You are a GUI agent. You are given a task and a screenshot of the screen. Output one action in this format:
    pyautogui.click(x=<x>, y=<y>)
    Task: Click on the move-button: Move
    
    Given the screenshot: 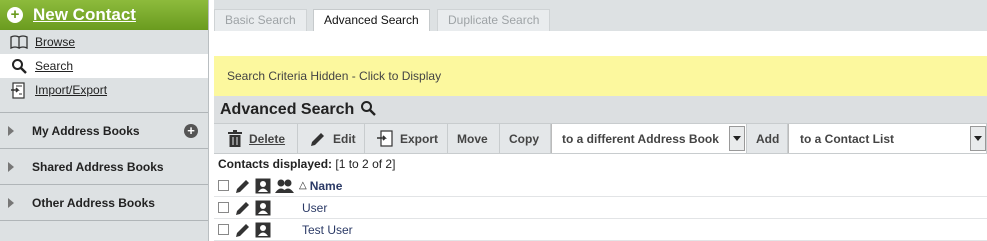 What is the action you would take?
    pyautogui.click(x=474, y=138)
    